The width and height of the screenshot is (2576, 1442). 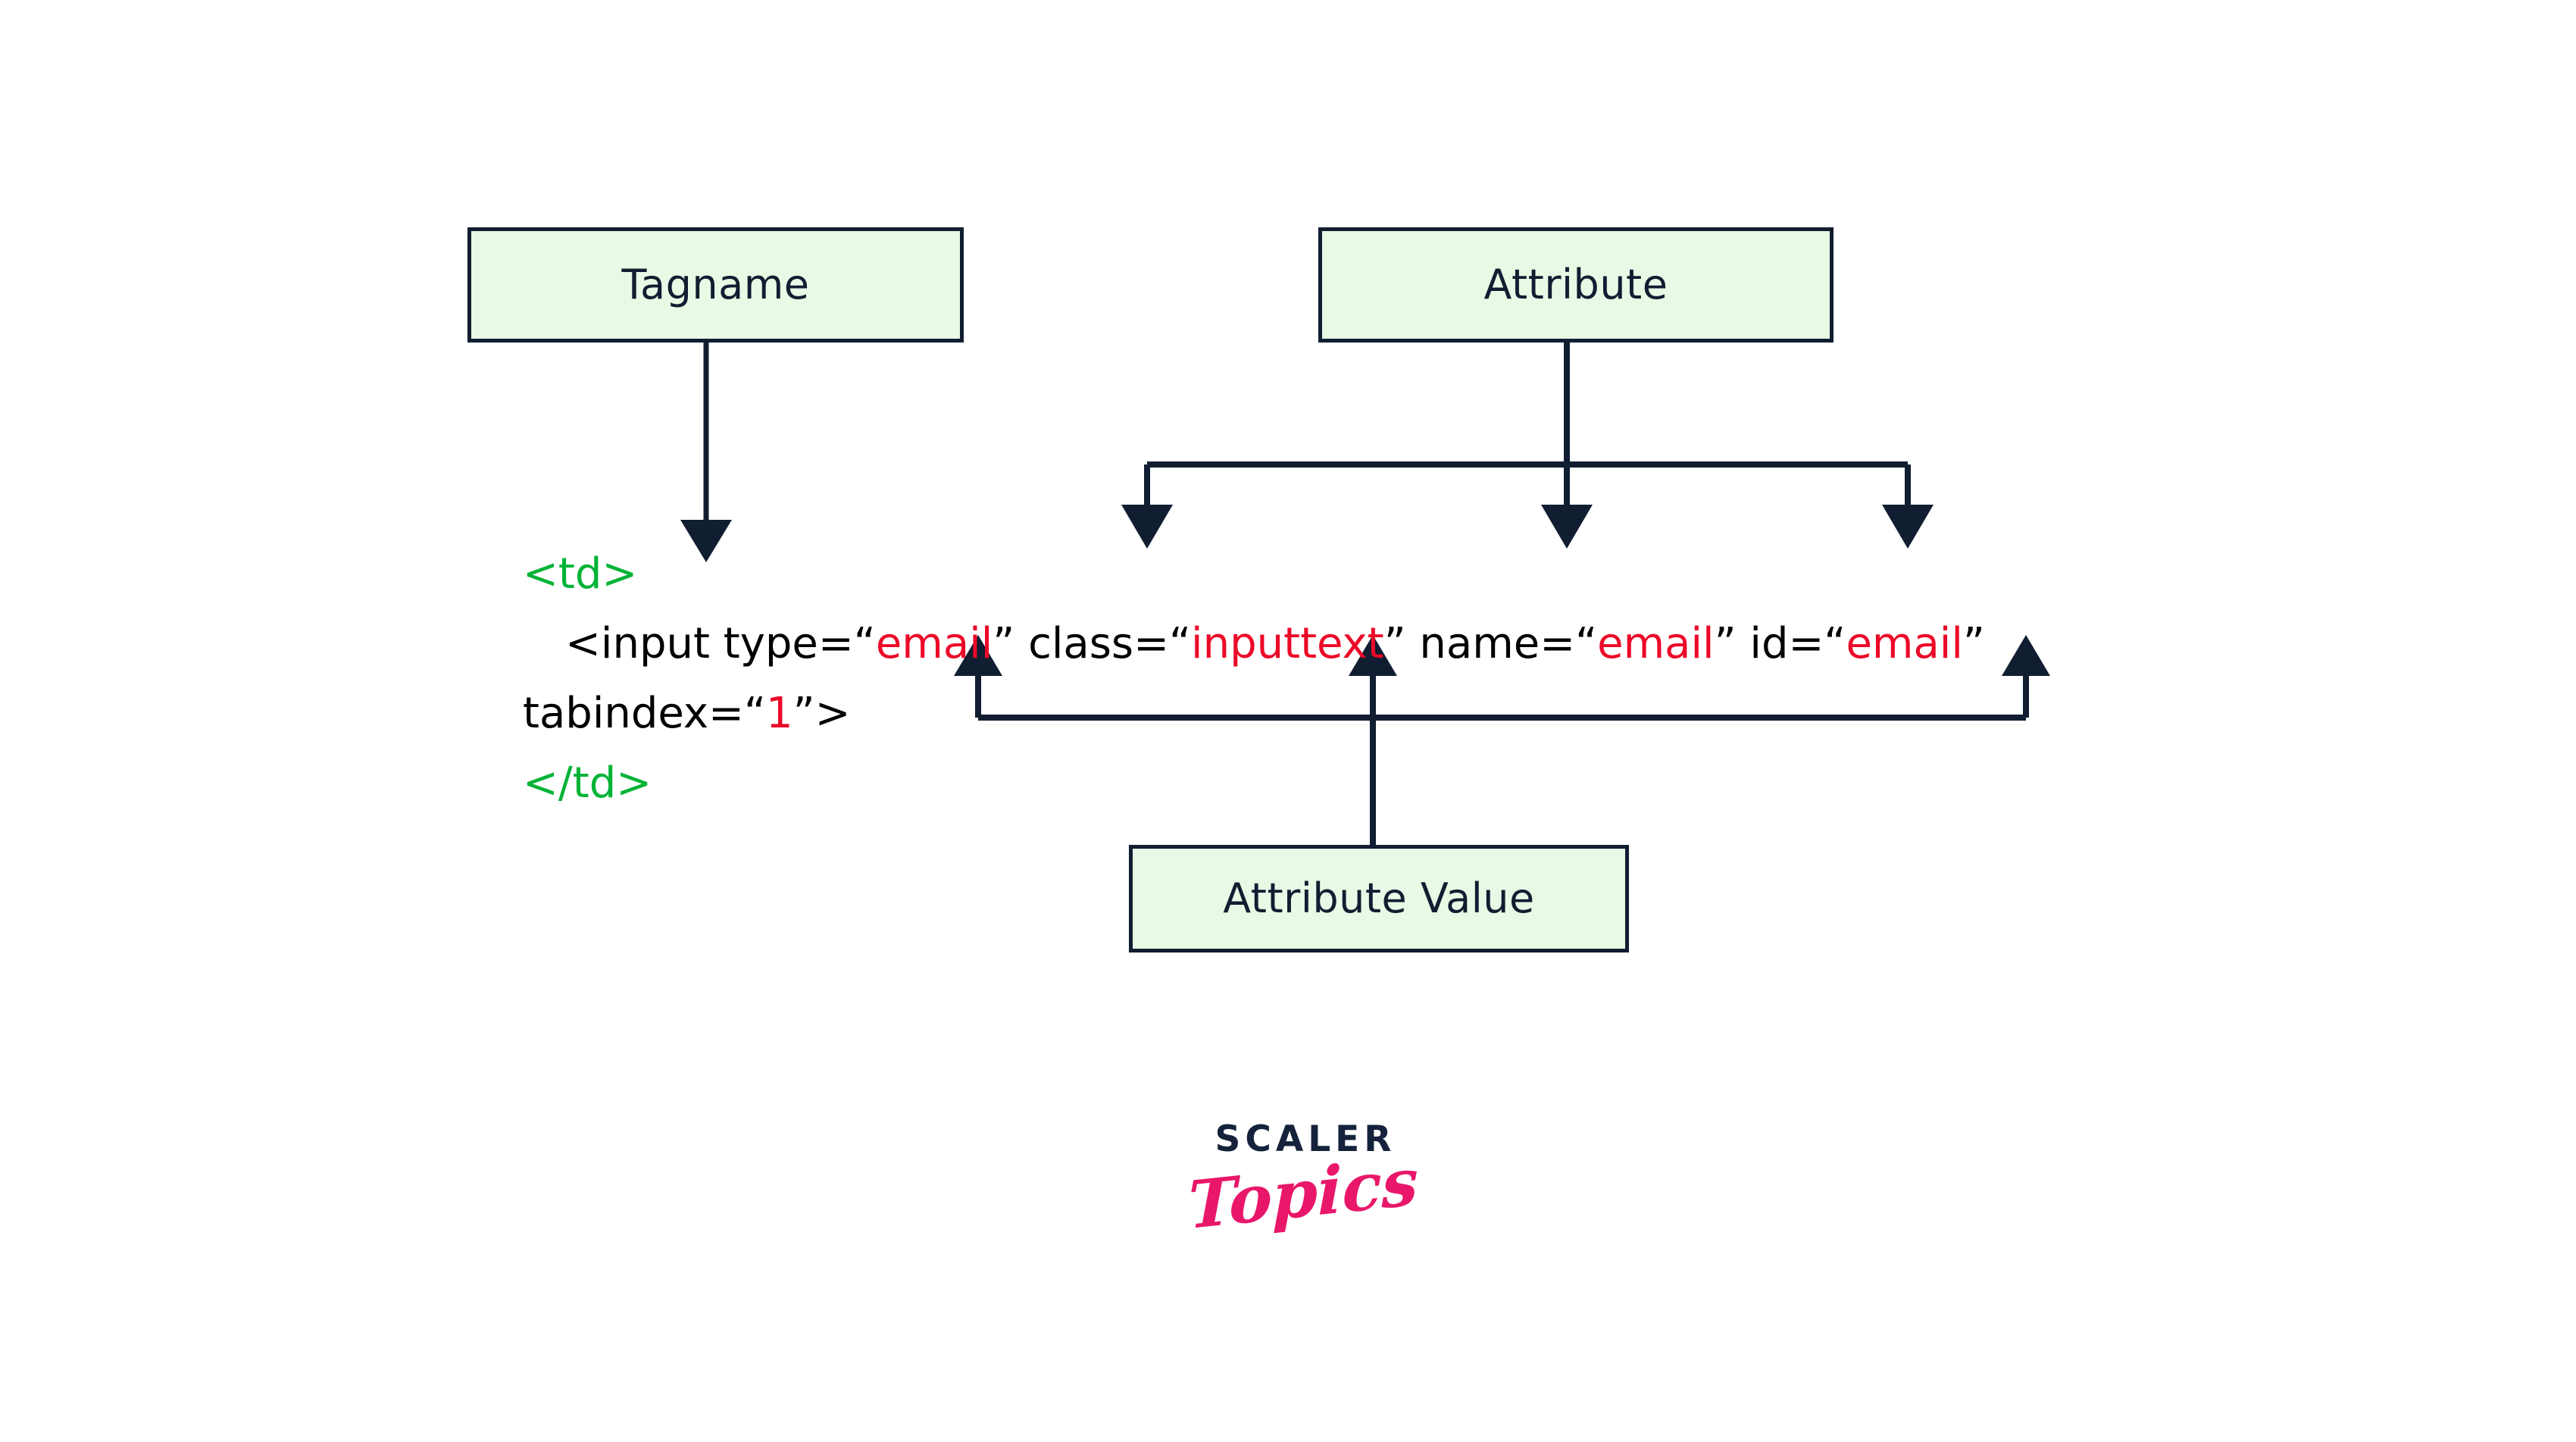 I want to click on code-input-part4: ” id=“, so click(x=1780, y=643).